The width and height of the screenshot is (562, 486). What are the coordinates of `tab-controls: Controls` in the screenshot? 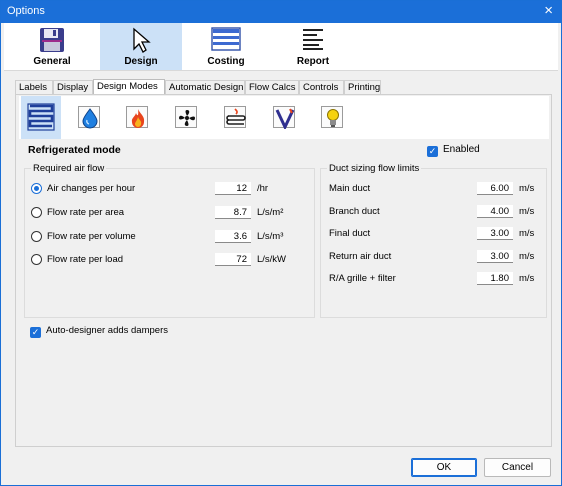 It's located at (321, 87).